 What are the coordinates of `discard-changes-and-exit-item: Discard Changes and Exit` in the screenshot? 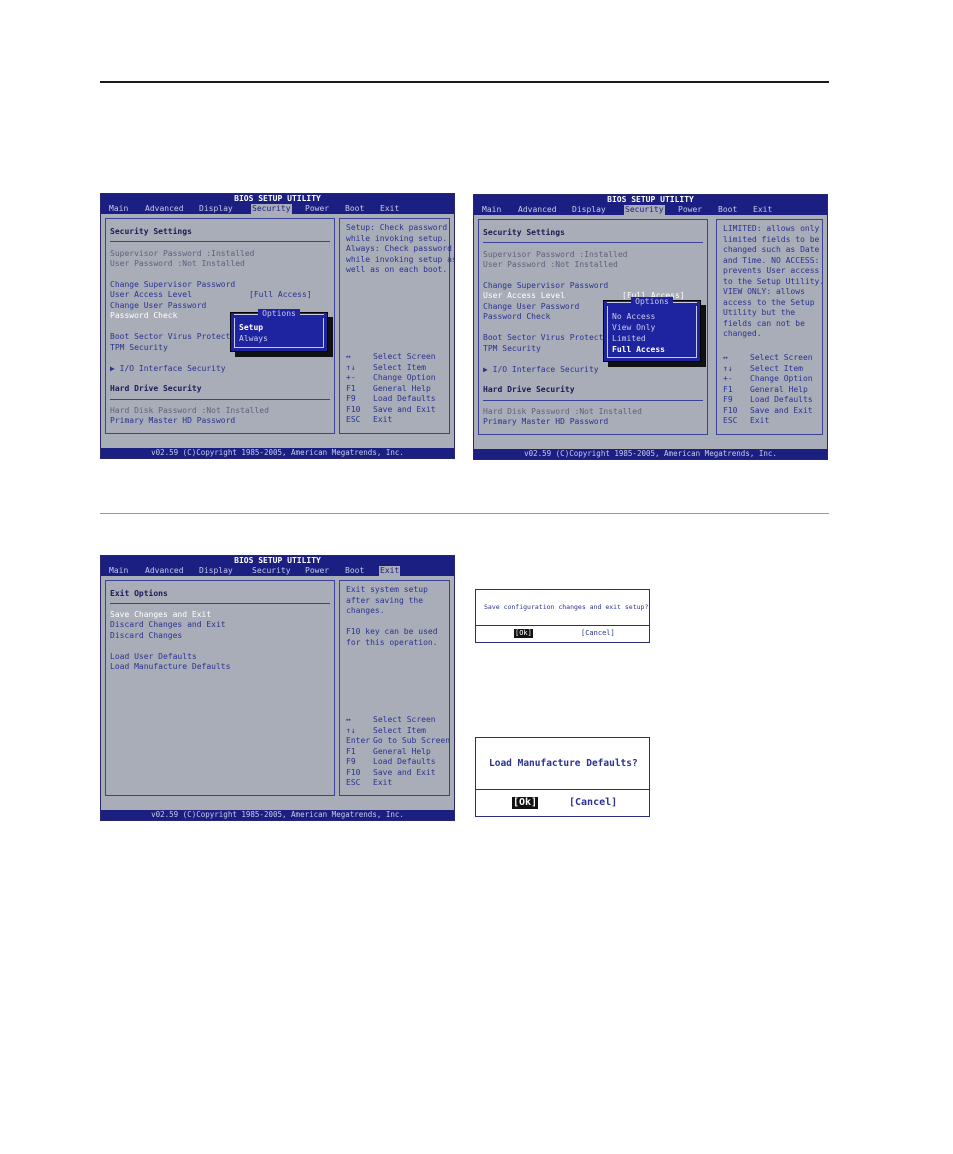 It's located at (168, 625).